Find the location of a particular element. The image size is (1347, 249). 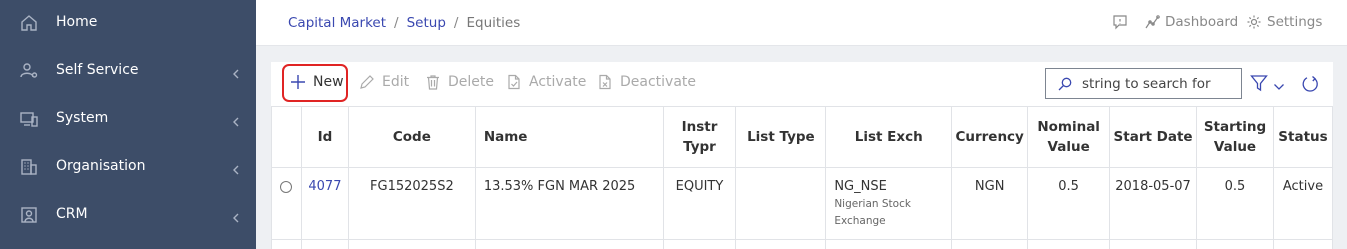

settings-link: Settings is located at coordinates (1284, 22).